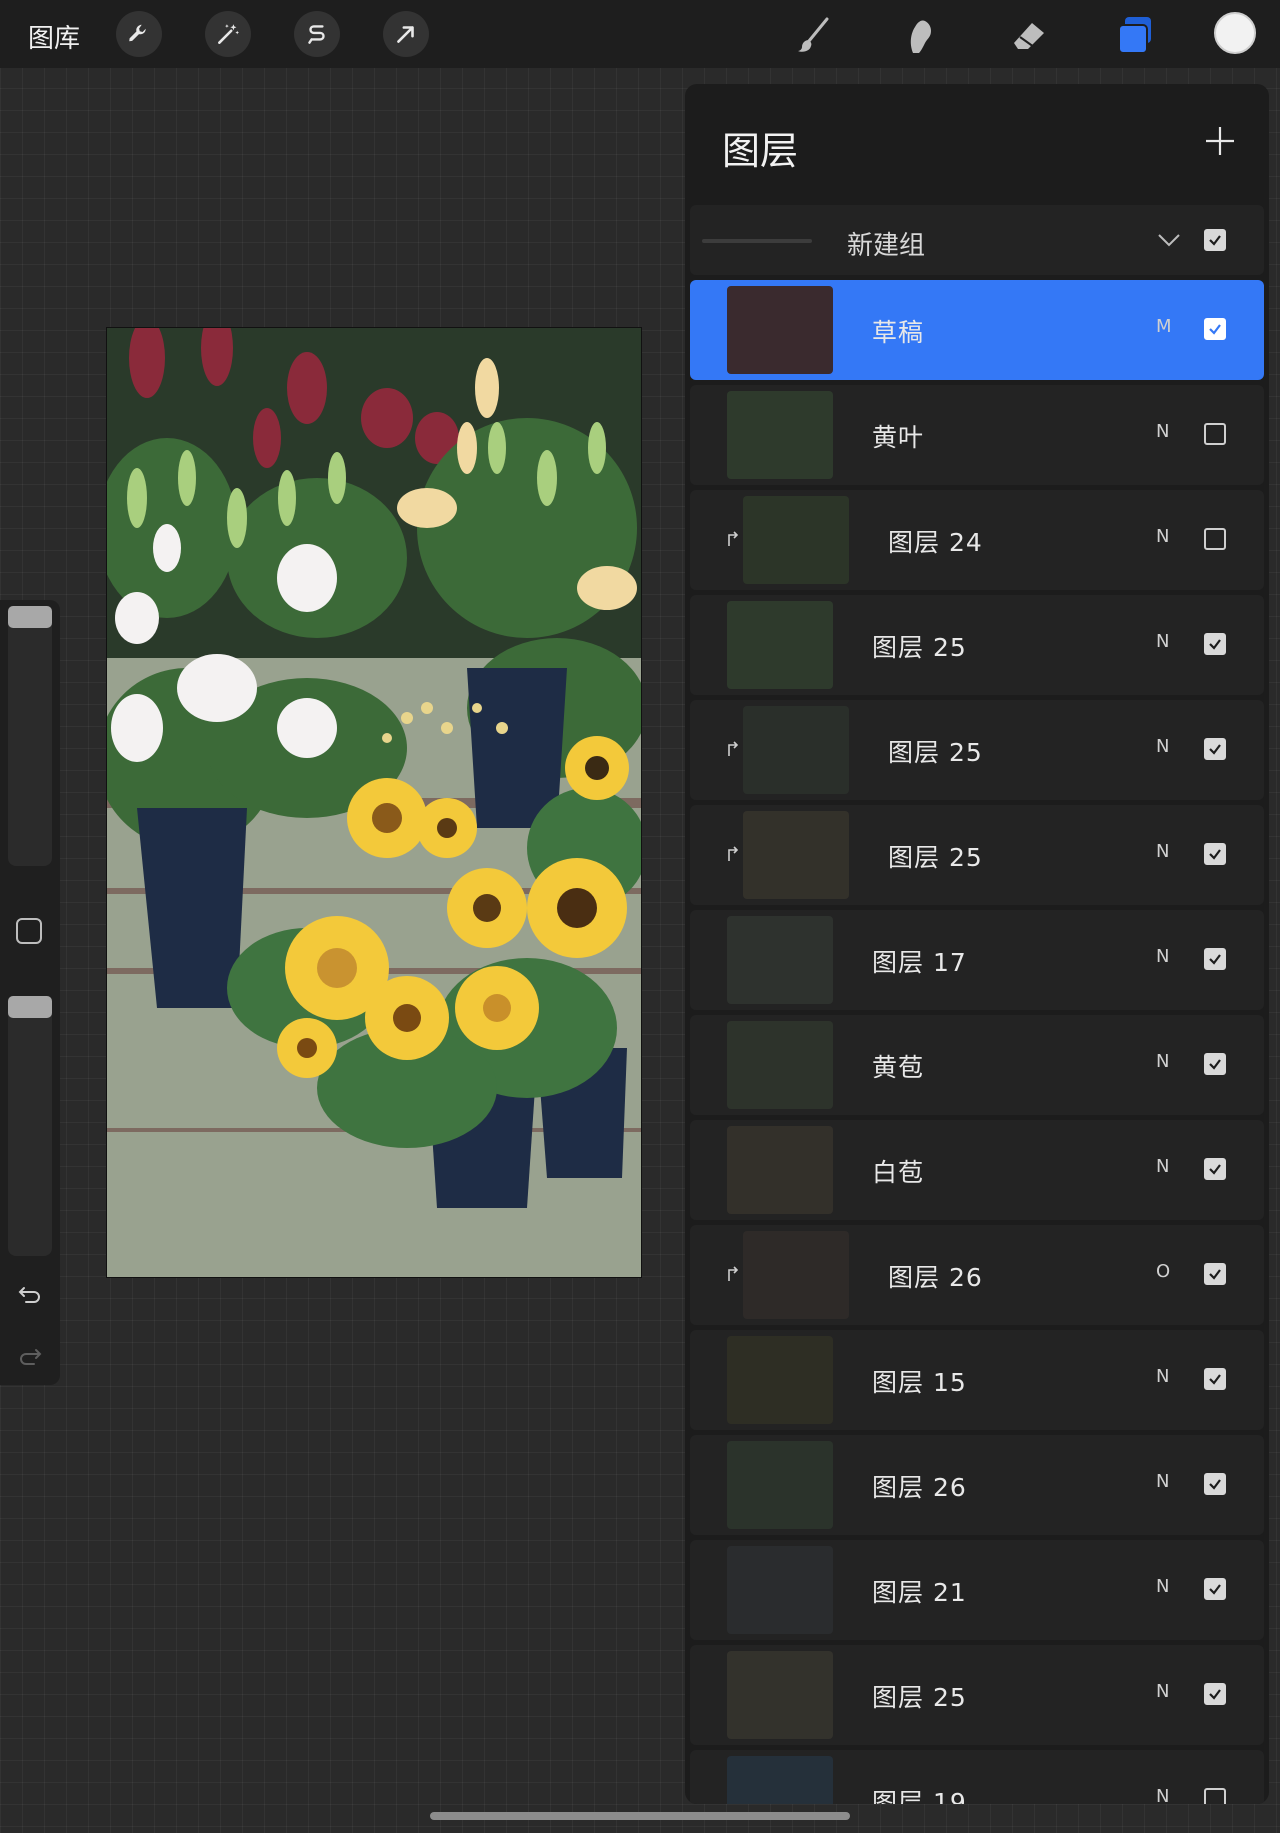  I want to click on layer-row: 草稿 M, so click(977, 330).